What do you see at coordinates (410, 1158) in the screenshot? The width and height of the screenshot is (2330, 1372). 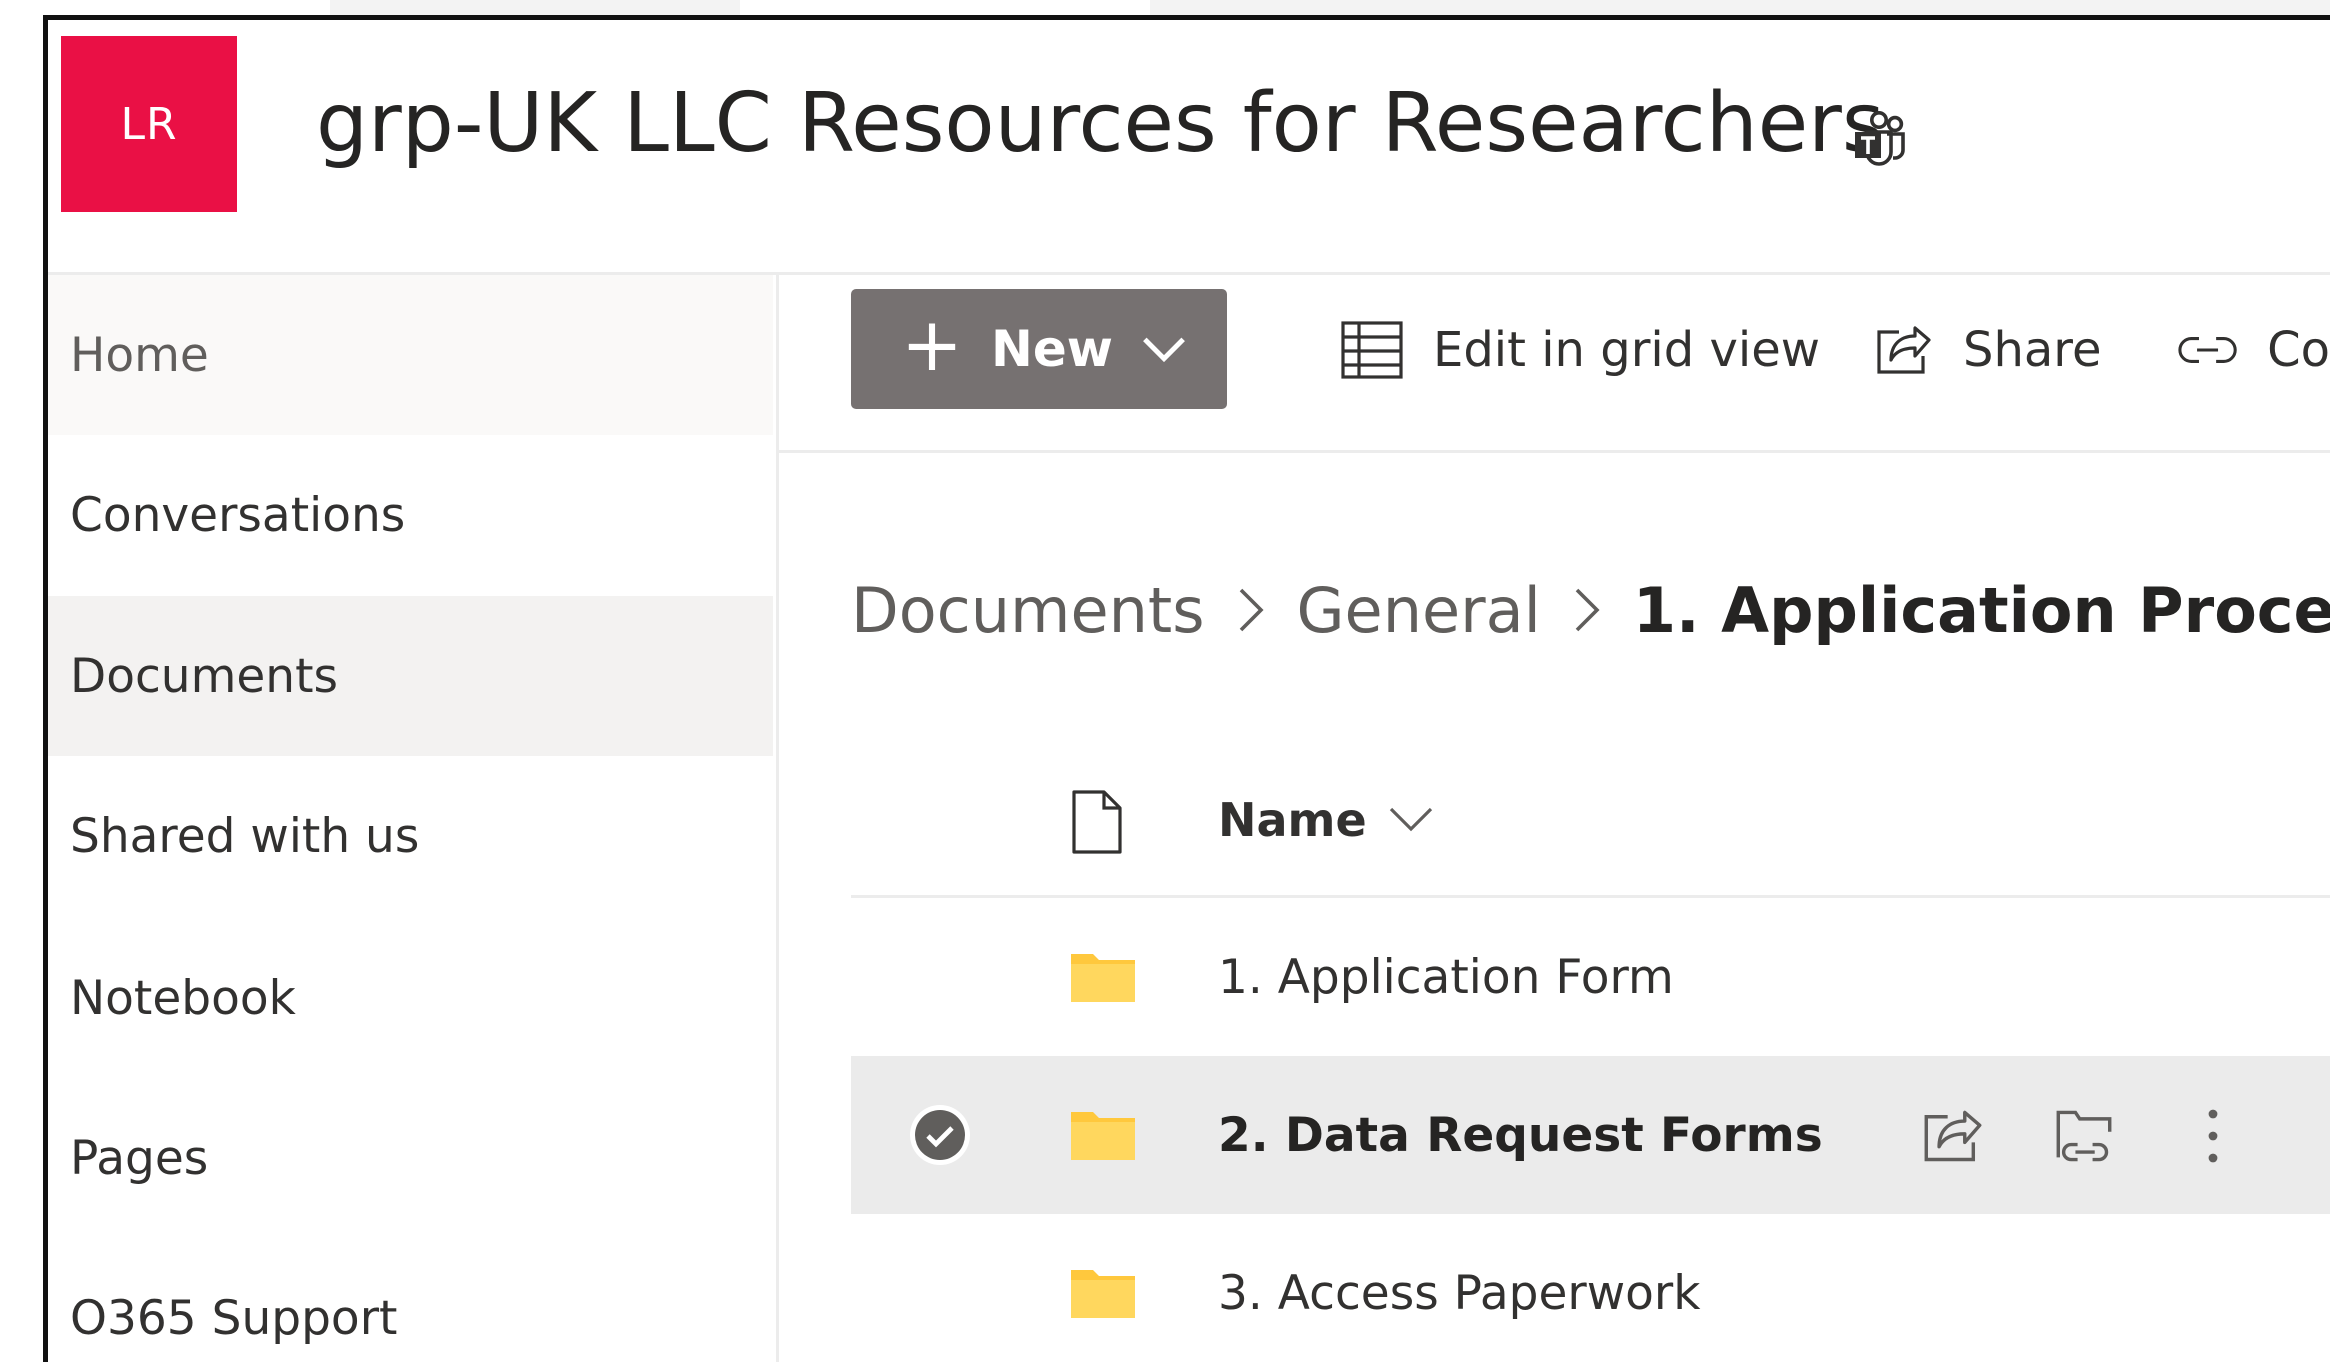 I see `nav-item-pages: Pages` at bounding box center [410, 1158].